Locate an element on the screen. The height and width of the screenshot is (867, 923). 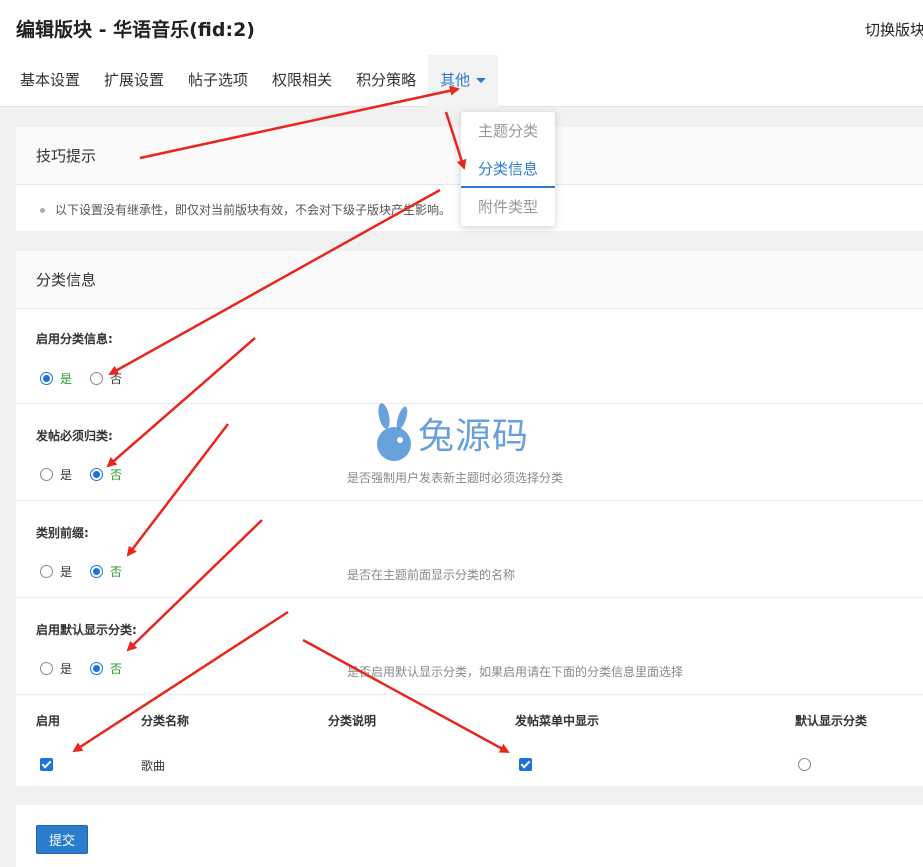
submit-panel: 提交 is located at coordinates (469, 836).